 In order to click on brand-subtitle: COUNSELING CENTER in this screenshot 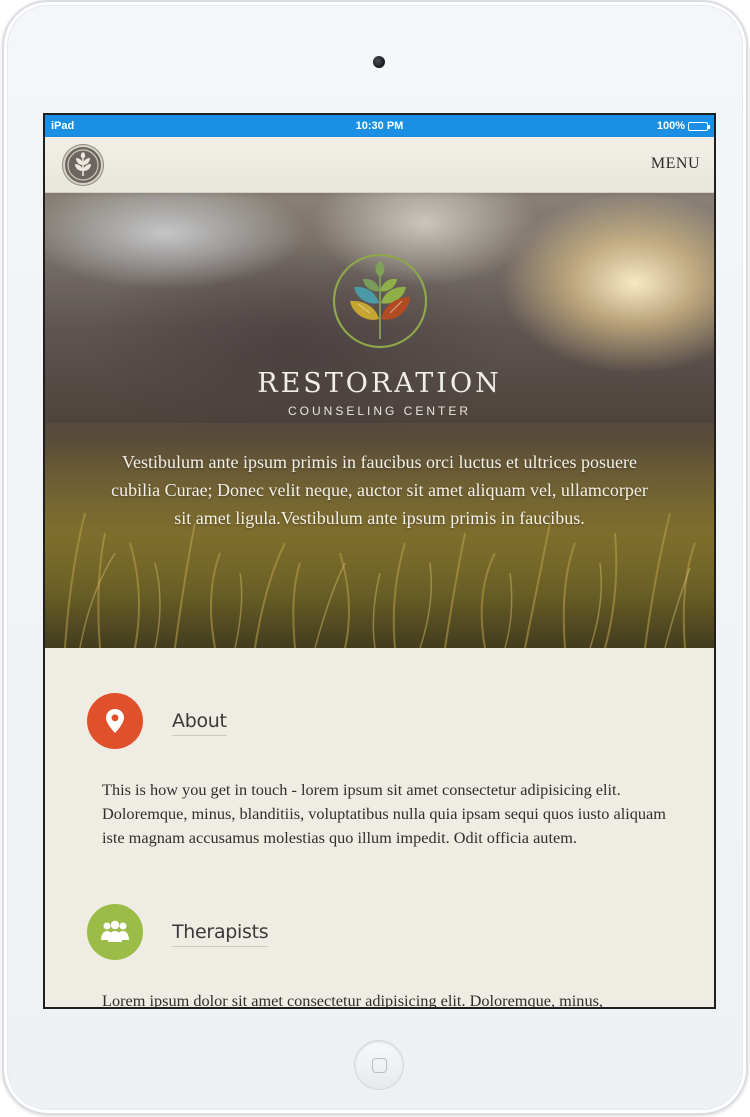, I will do `click(379, 411)`.